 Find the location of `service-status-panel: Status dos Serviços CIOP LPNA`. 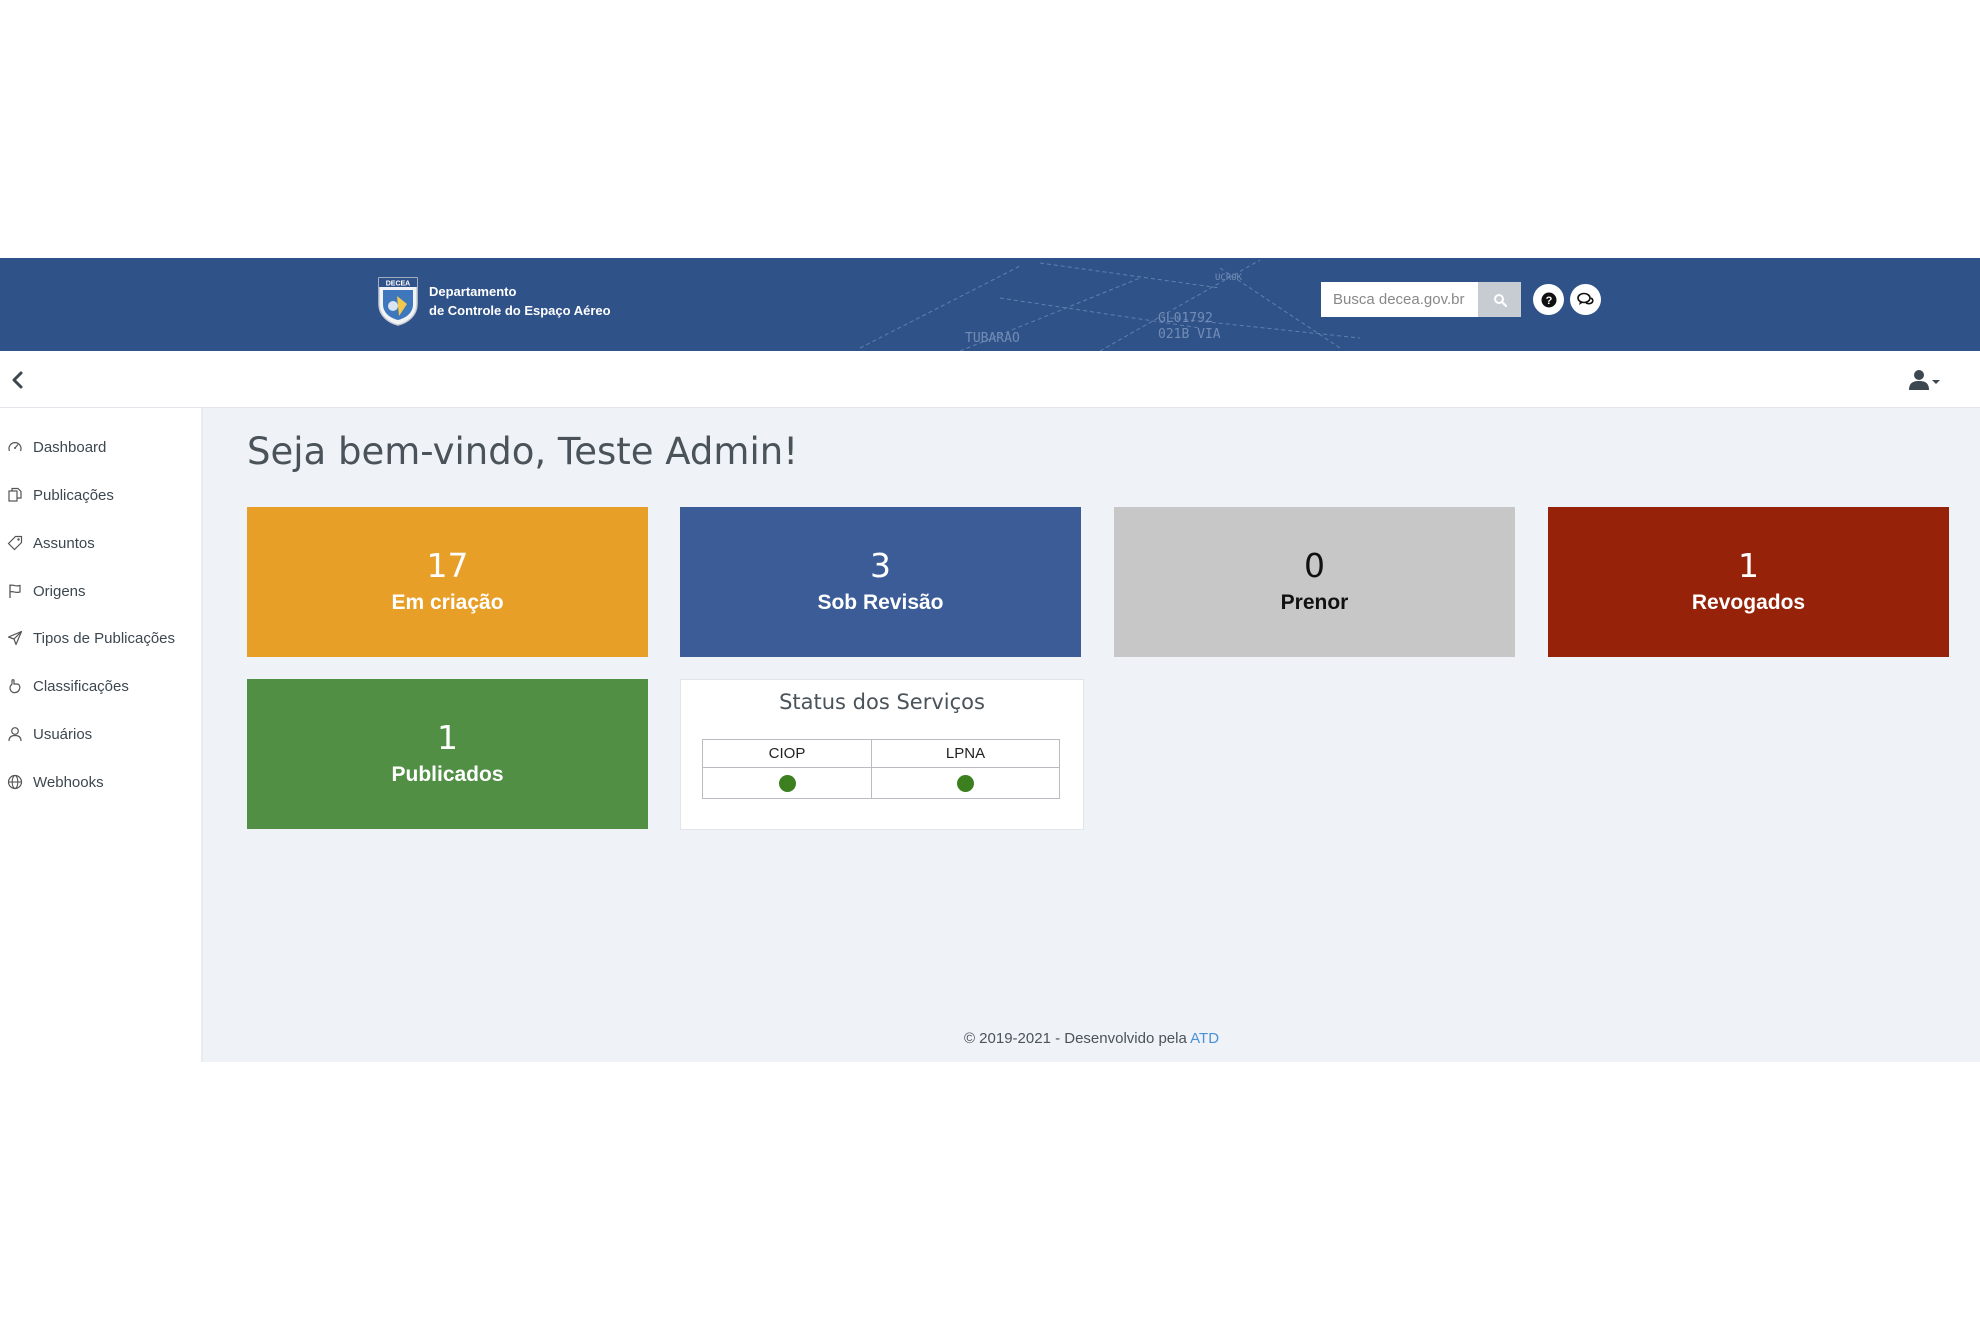

service-status-panel: Status dos Serviços CIOP LPNA is located at coordinates (882, 754).